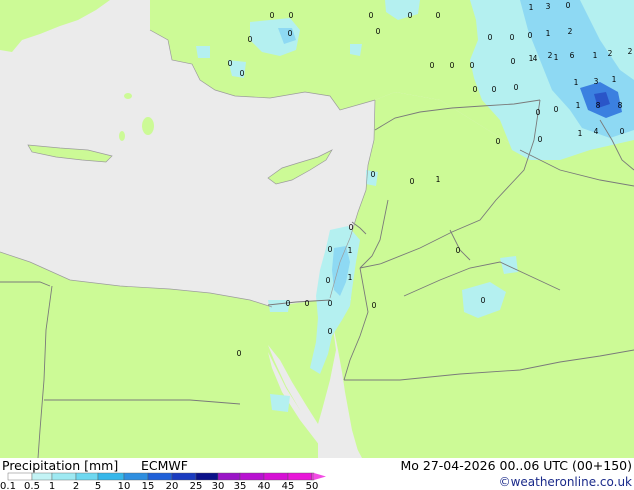  I want to click on scale-tick-label: 20, so click(172, 485).